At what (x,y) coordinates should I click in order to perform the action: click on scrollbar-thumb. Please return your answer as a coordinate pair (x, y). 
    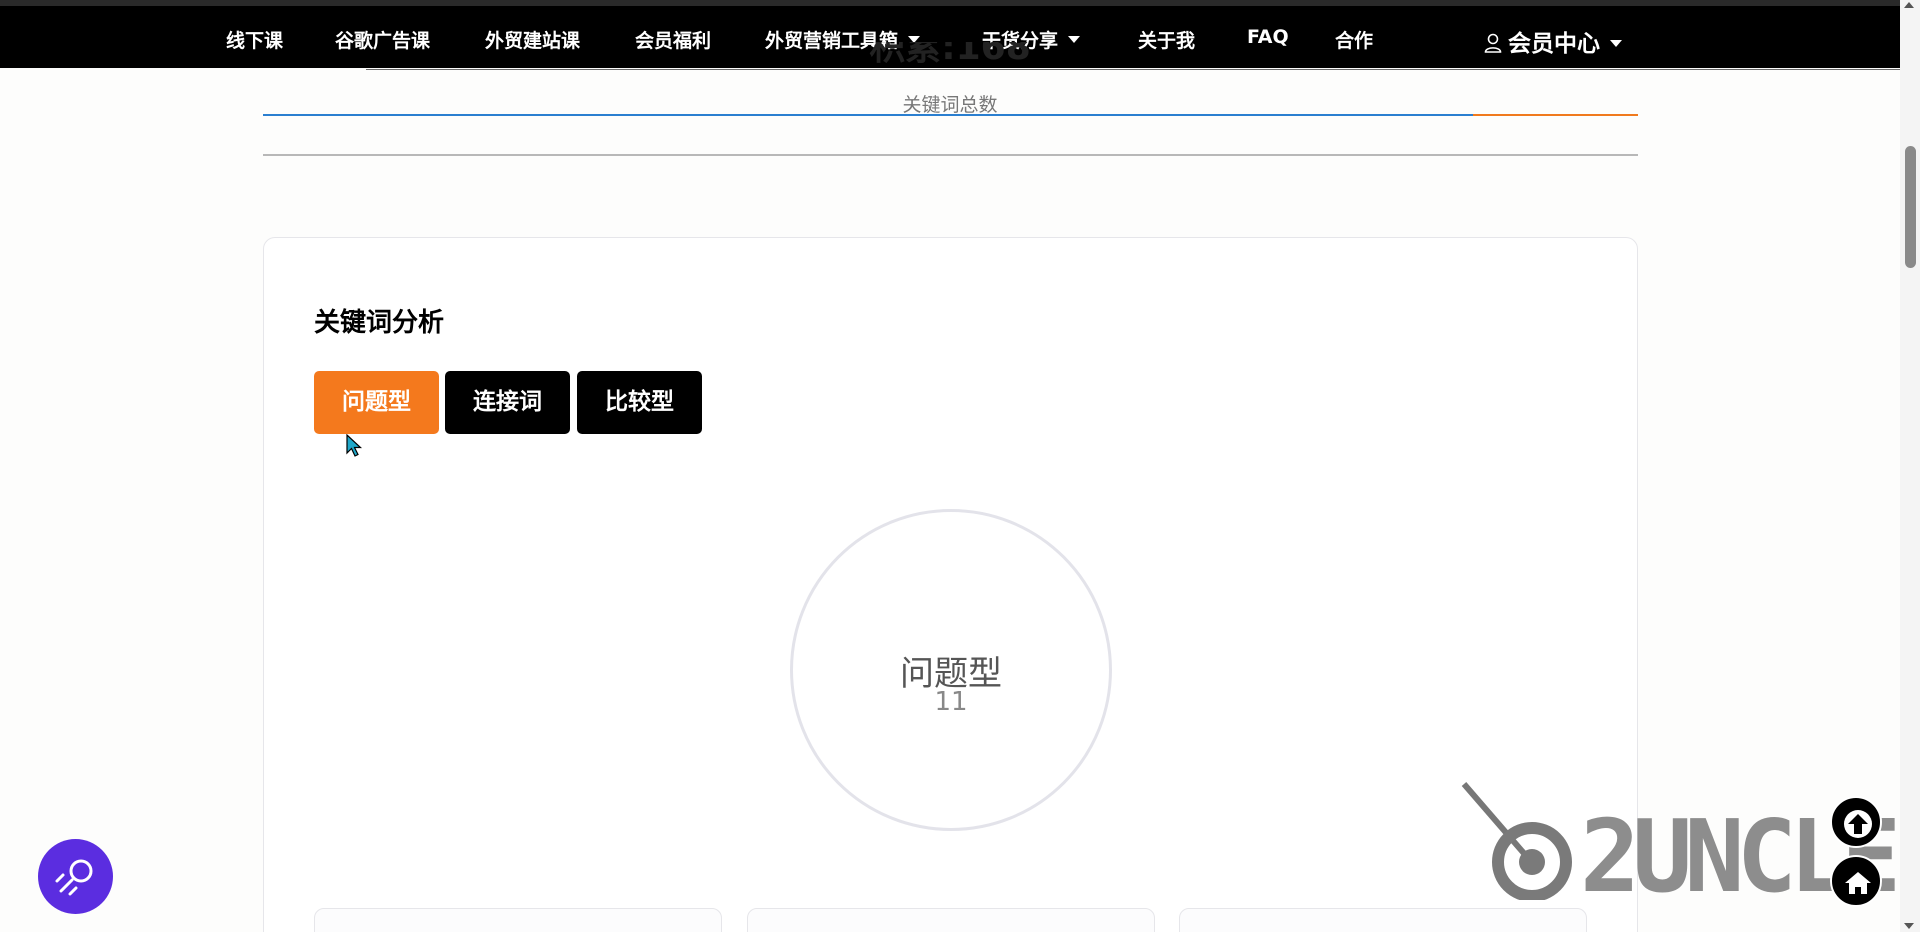
    Looking at the image, I should click on (1910, 207).